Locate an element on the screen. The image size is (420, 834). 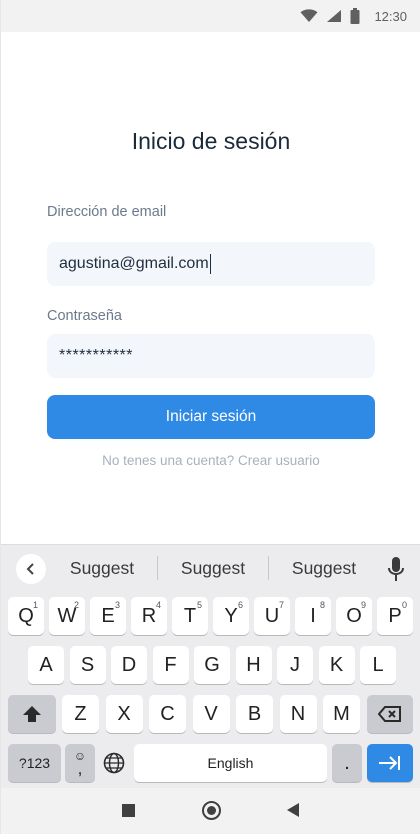
suggestion-strip: Suggest Suggest Suggest is located at coordinates (210, 568).